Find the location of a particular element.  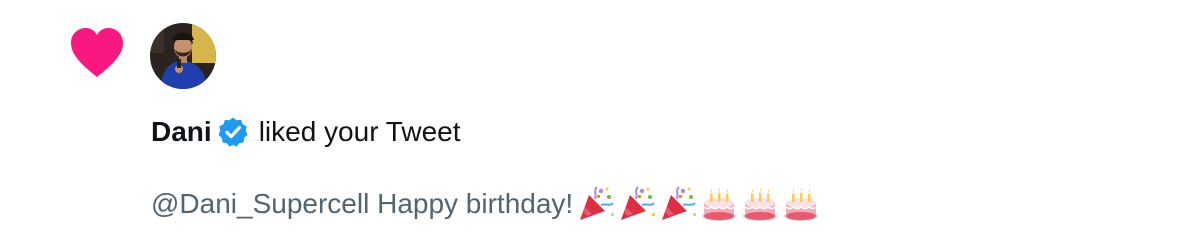

tweet-text: @Dani_Supercell Happy birthday! is located at coordinates (487, 204).